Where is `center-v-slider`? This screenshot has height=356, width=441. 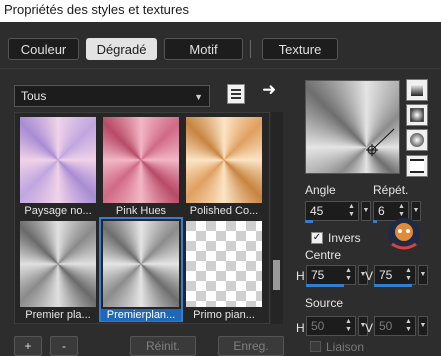 center-v-slider is located at coordinates (393, 285).